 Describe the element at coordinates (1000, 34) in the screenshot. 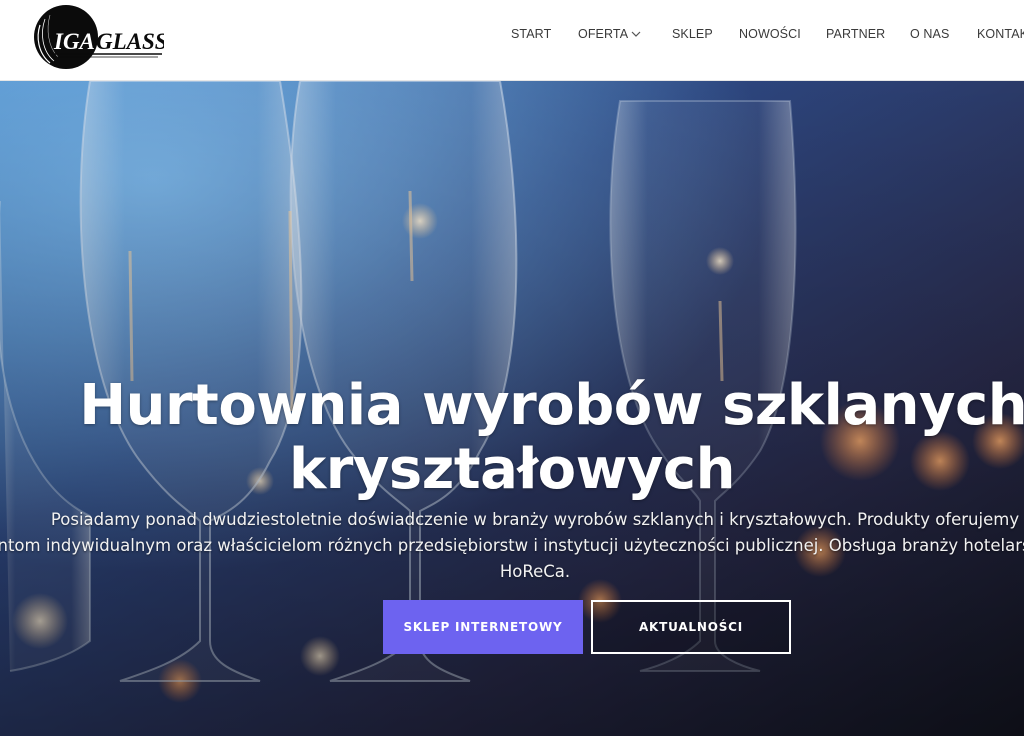

I see `nav-kontakt: KONTAKT` at that location.